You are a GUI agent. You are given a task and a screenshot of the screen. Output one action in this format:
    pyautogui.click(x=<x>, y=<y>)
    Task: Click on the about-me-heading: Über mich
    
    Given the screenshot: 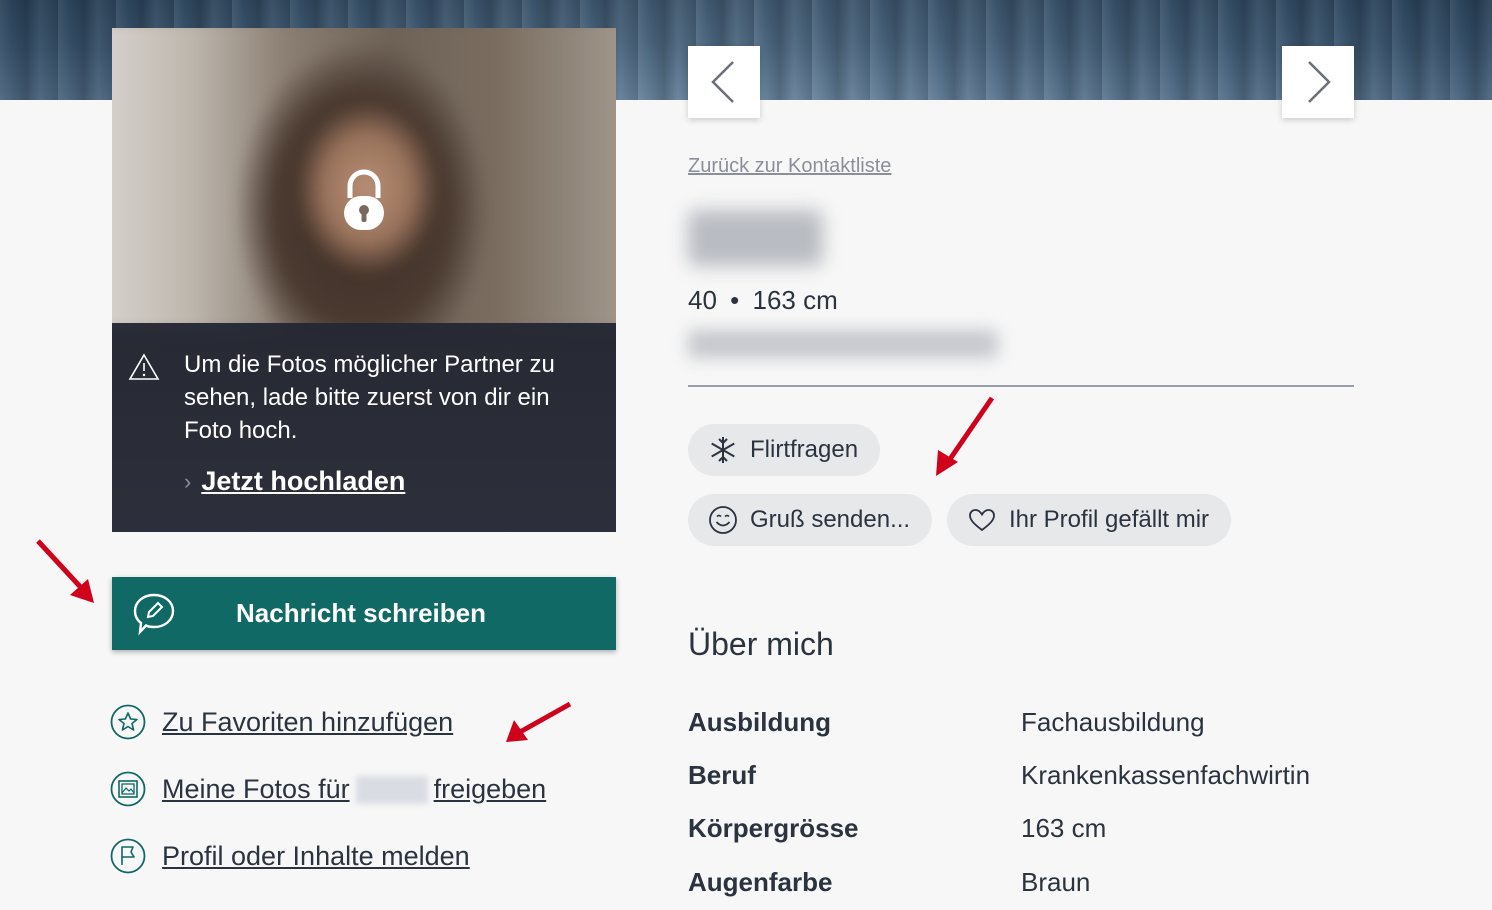 What is the action you would take?
    pyautogui.click(x=761, y=644)
    